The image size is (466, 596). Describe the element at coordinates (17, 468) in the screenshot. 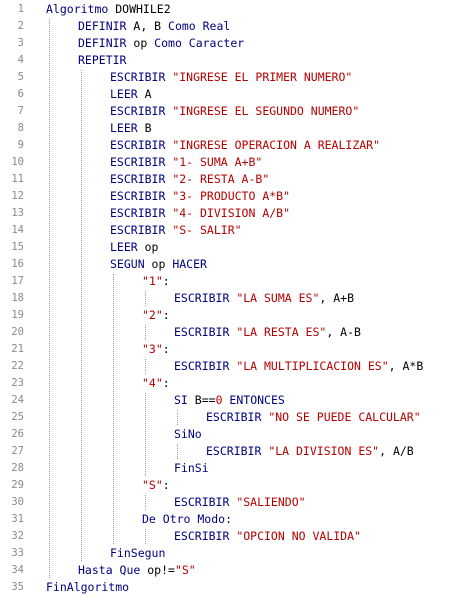

I see `line-number: 28` at that location.